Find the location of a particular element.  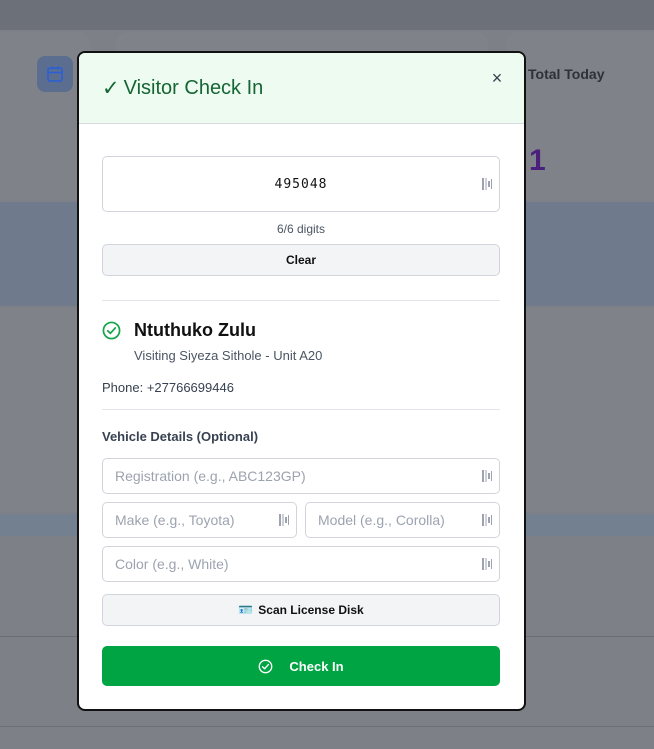

id-card-icon: 🪪 is located at coordinates (246, 610).